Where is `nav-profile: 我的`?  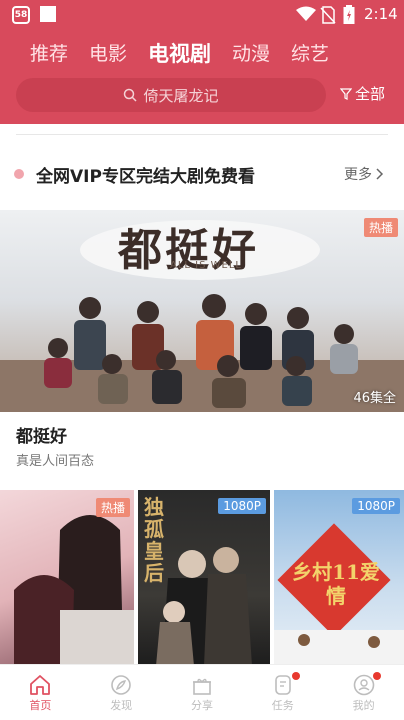 nav-profile: 我的 is located at coordinates (363, 692).